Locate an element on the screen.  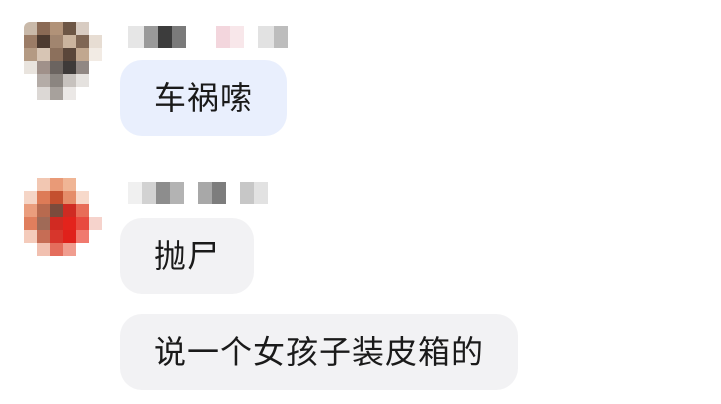
message-bubble: 车祸嗦 is located at coordinates (204, 98).